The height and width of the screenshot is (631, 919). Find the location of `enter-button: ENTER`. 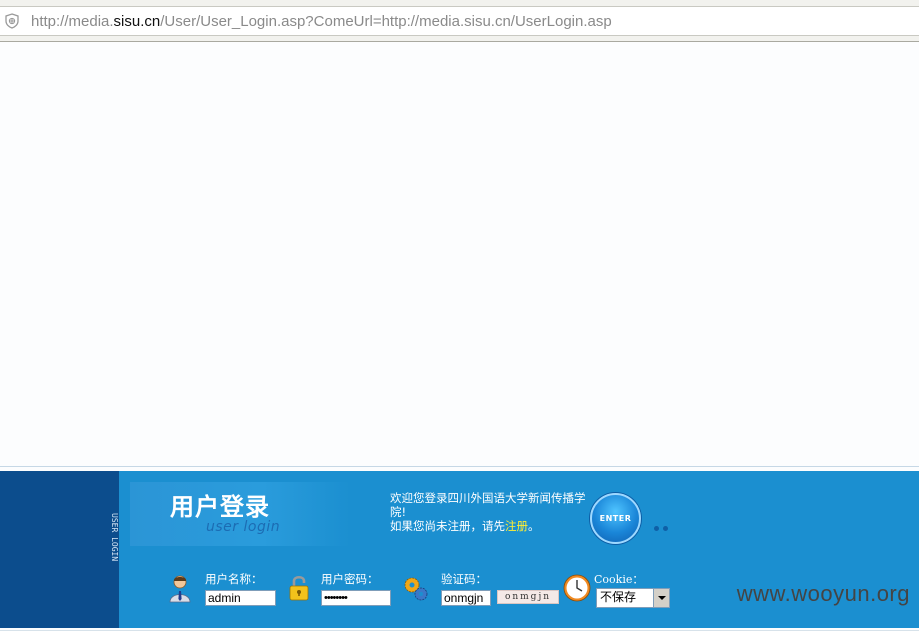

enter-button: ENTER is located at coordinates (615, 518).